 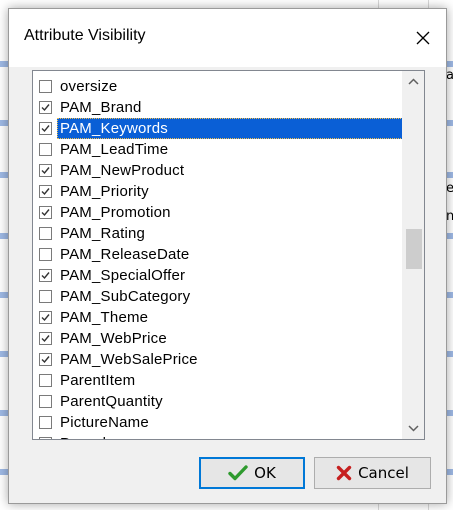 I want to click on list-item-label: PAM_ReleaseDate, so click(x=125, y=254).